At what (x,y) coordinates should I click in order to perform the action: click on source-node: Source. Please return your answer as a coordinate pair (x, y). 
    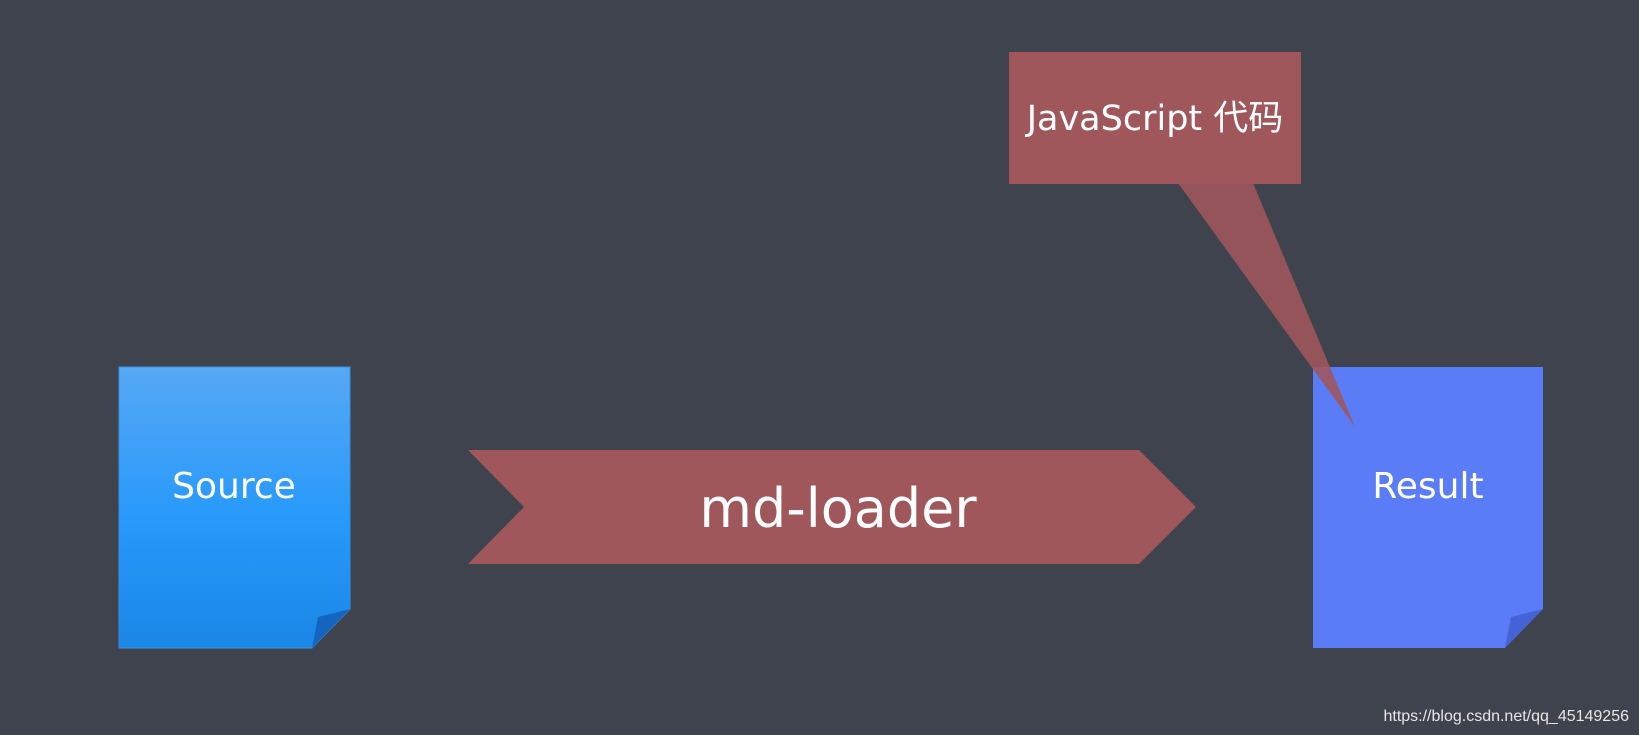
    Looking at the image, I should click on (234, 507).